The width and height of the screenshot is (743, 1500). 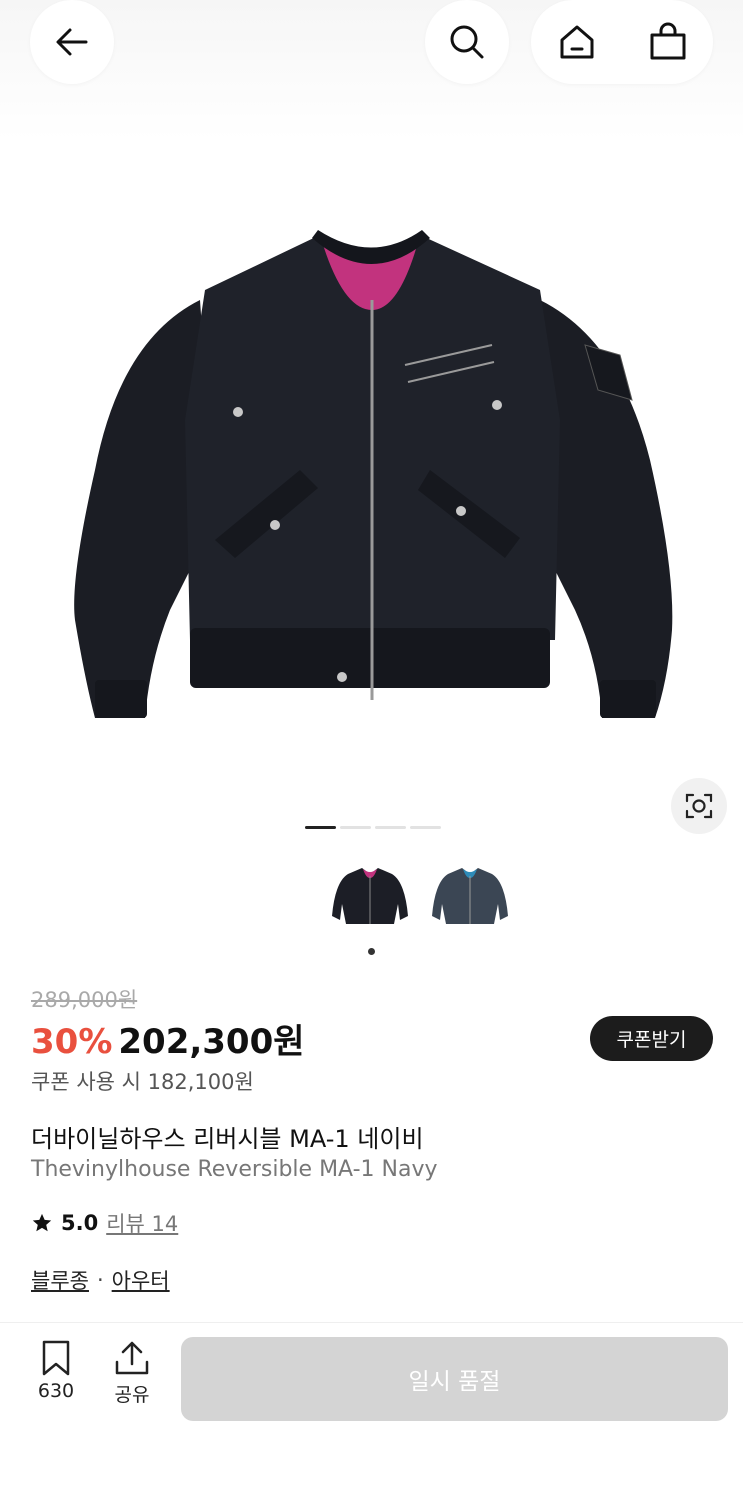 What do you see at coordinates (577, 42) in the screenshot?
I see `home-icon` at bounding box center [577, 42].